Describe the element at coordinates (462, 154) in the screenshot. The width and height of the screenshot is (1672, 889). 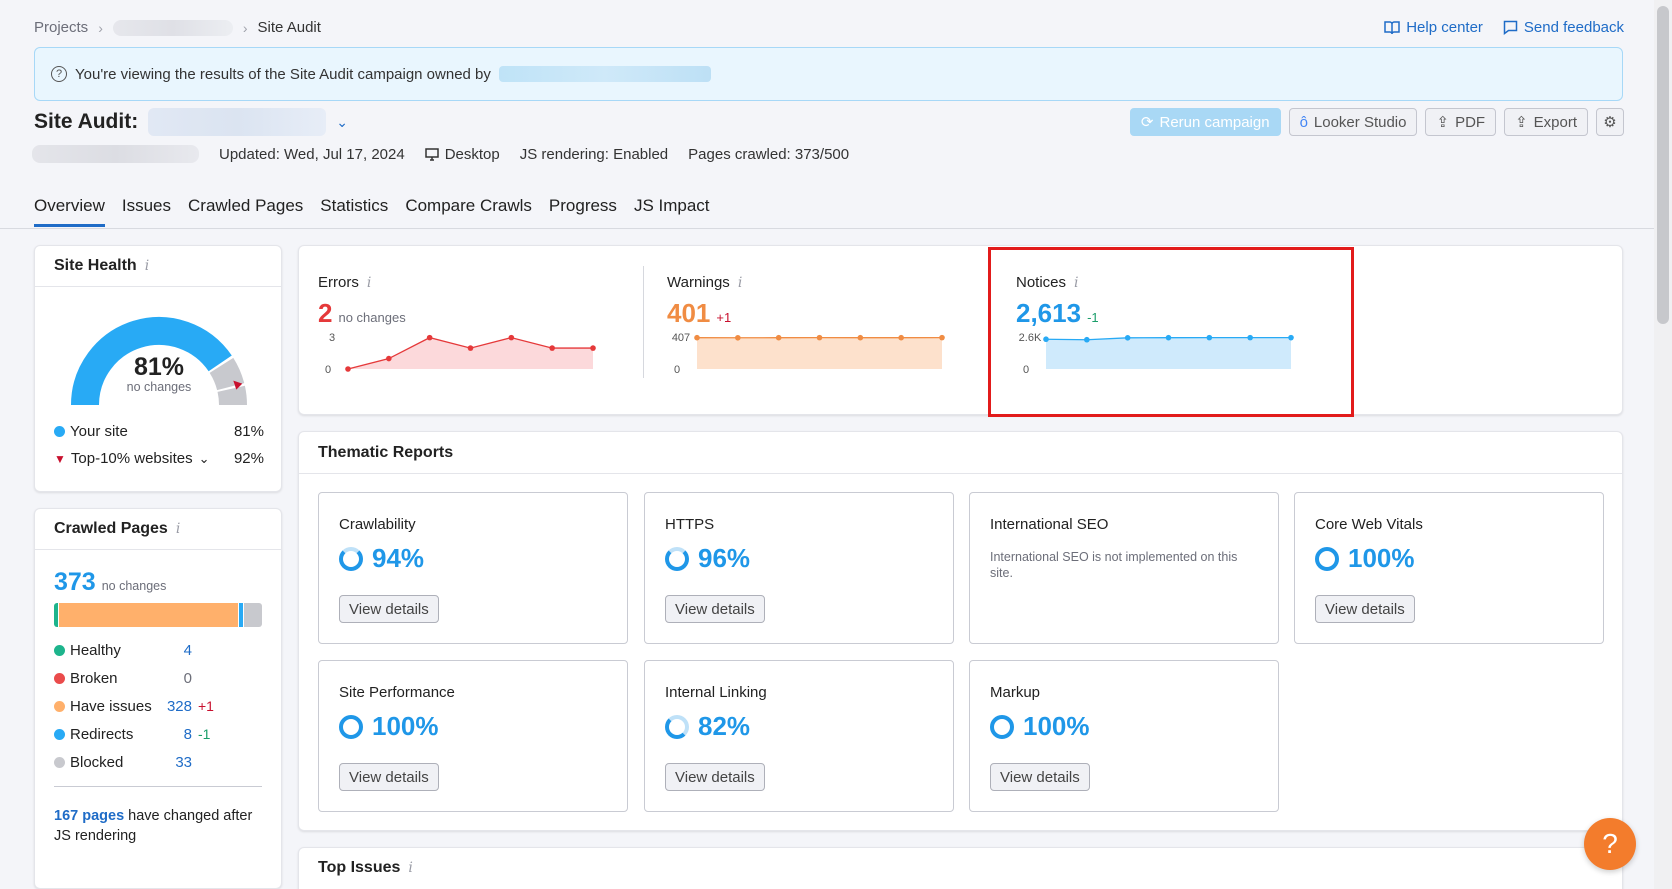
I see `device-info: Desktop` at that location.